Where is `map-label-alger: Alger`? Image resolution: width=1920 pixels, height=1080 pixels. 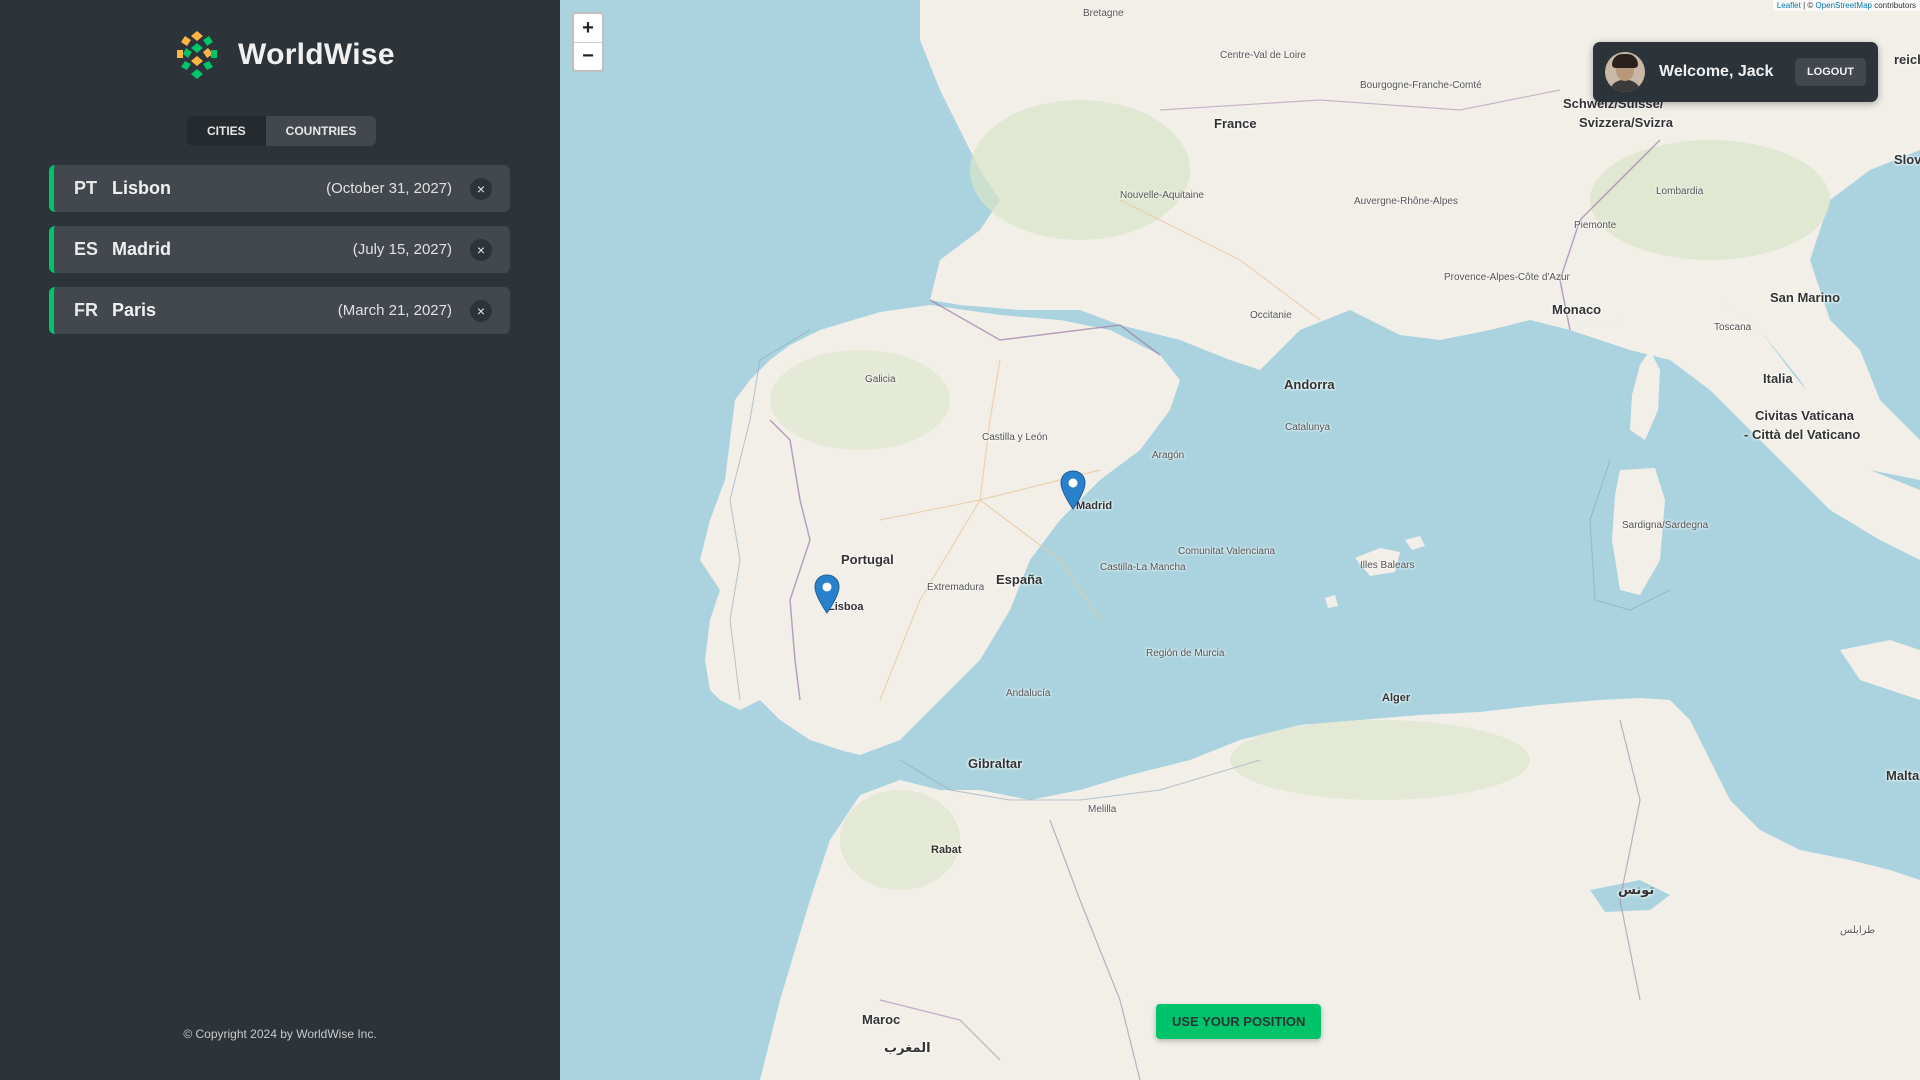 map-label-alger: Alger is located at coordinates (1396, 698).